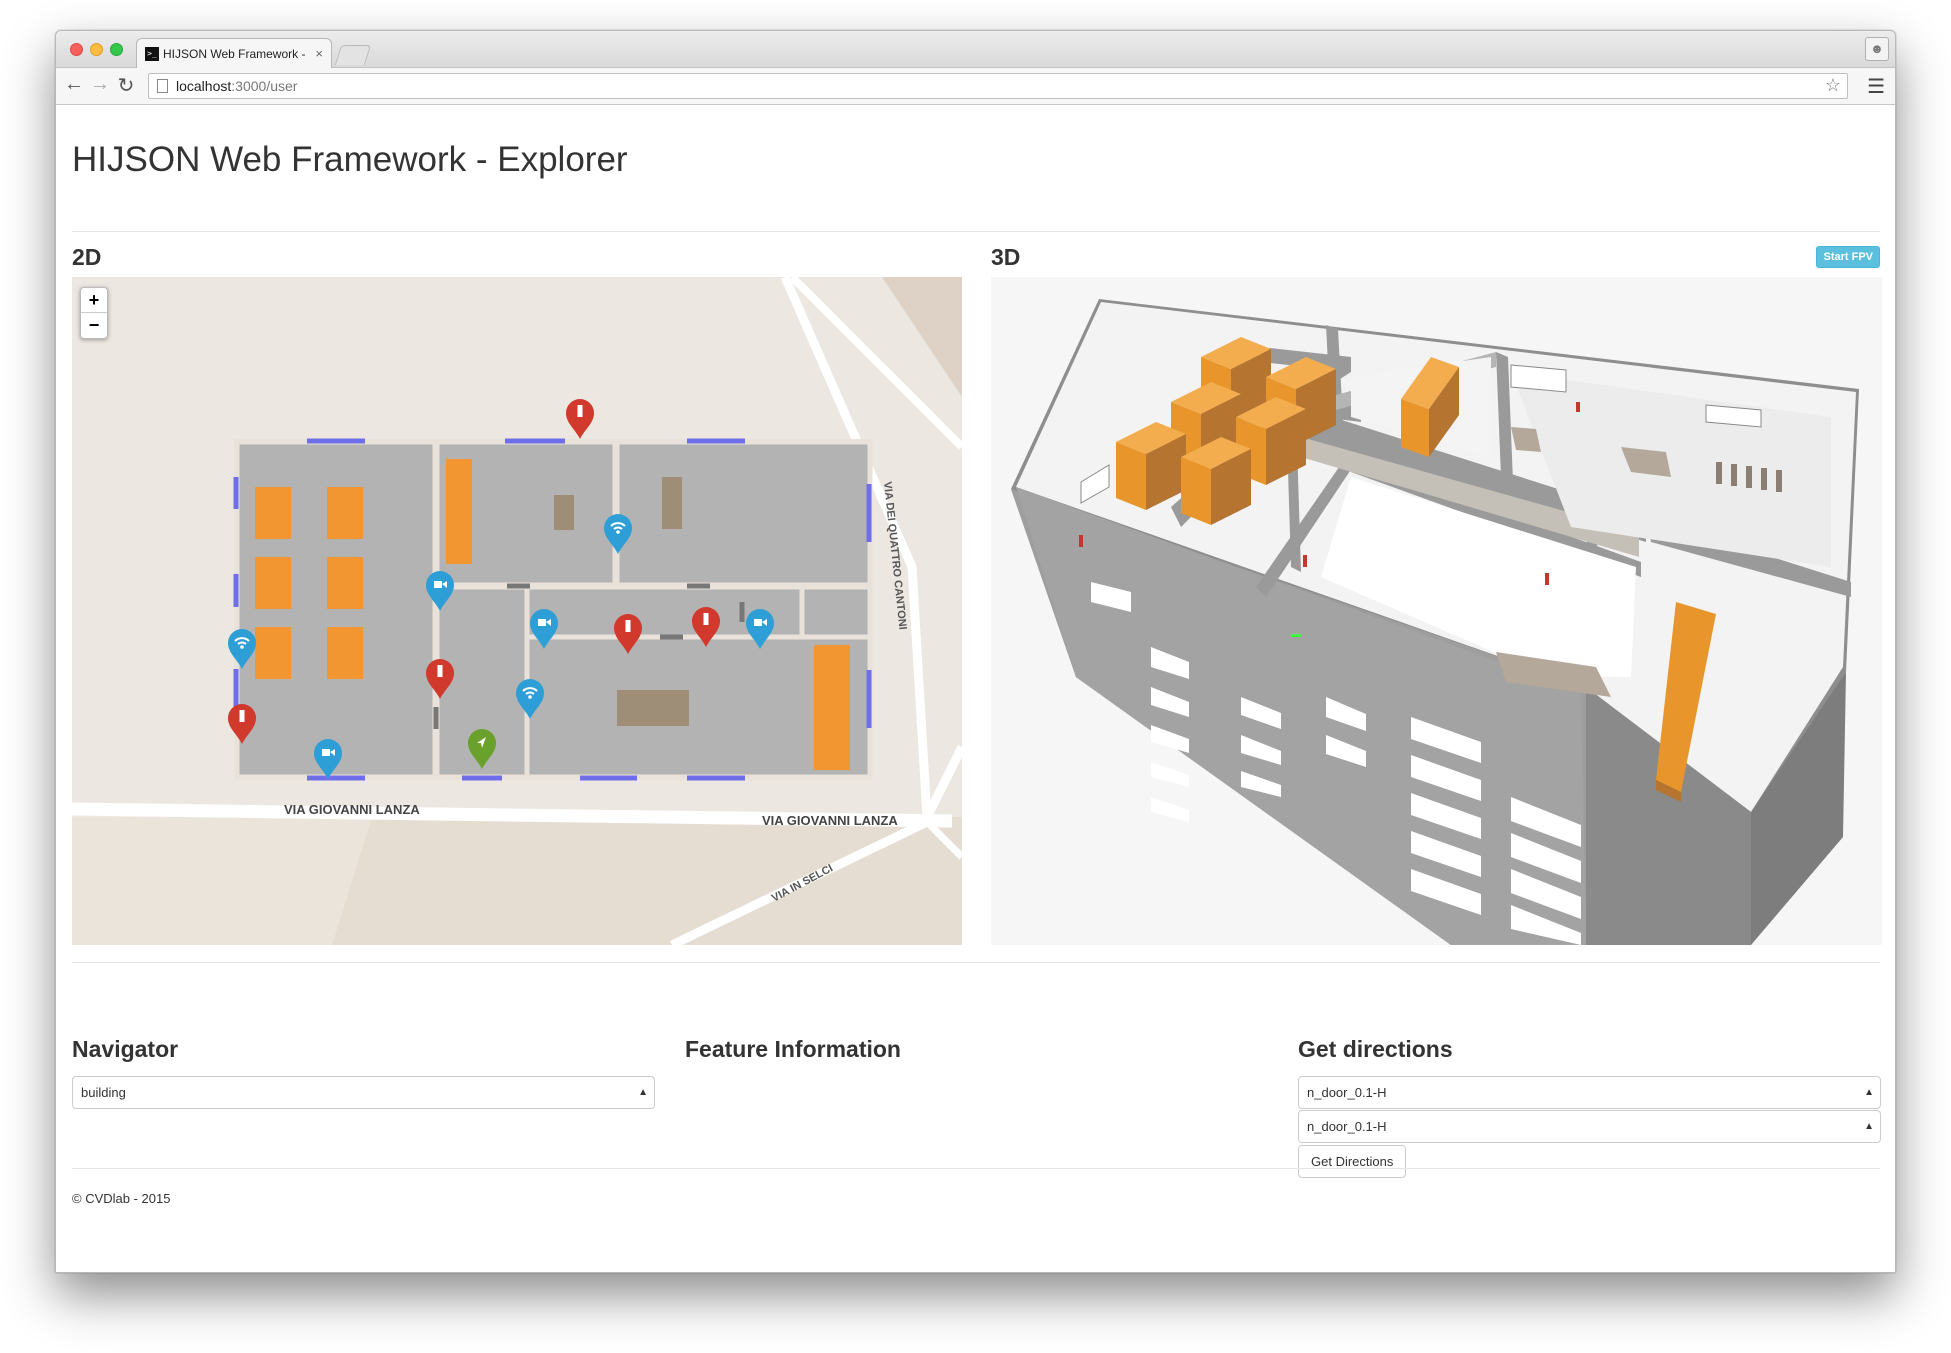 The image size is (1951, 1353). Describe the element at coordinates (1833, 85) in the screenshot. I see `bookmark-star-icon: ☆` at that location.